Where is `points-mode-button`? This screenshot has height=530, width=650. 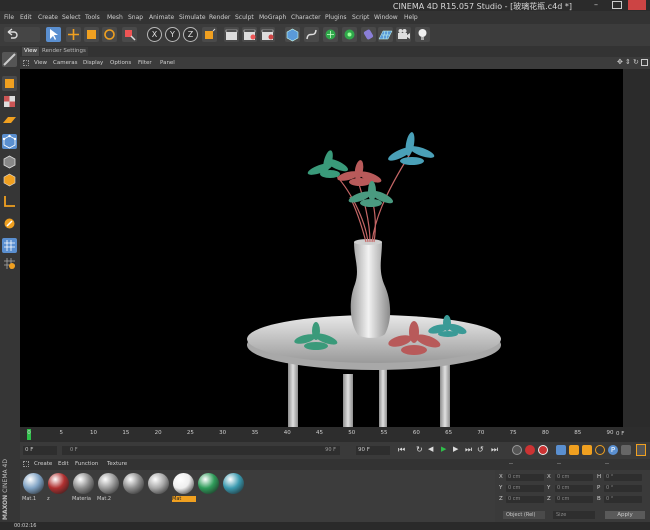
points-mode-button is located at coordinates (9, 141).